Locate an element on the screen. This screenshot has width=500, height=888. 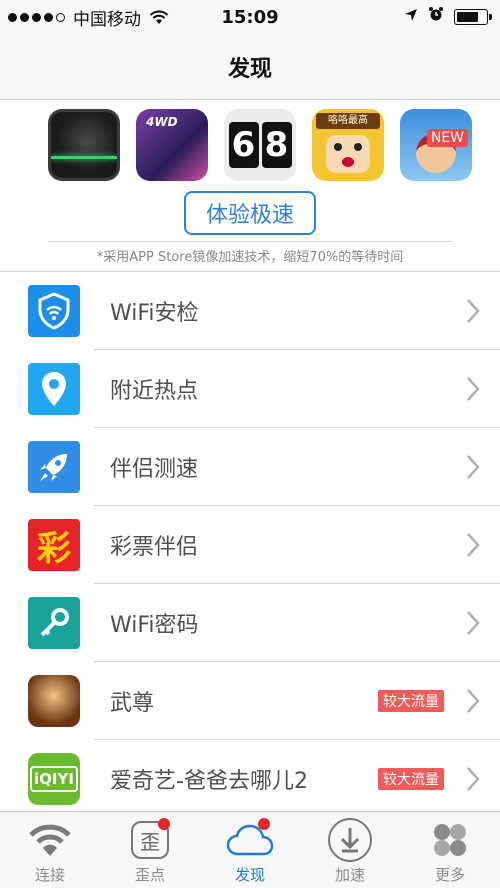
list-item-label: 附近热点 is located at coordinates (154, 391).